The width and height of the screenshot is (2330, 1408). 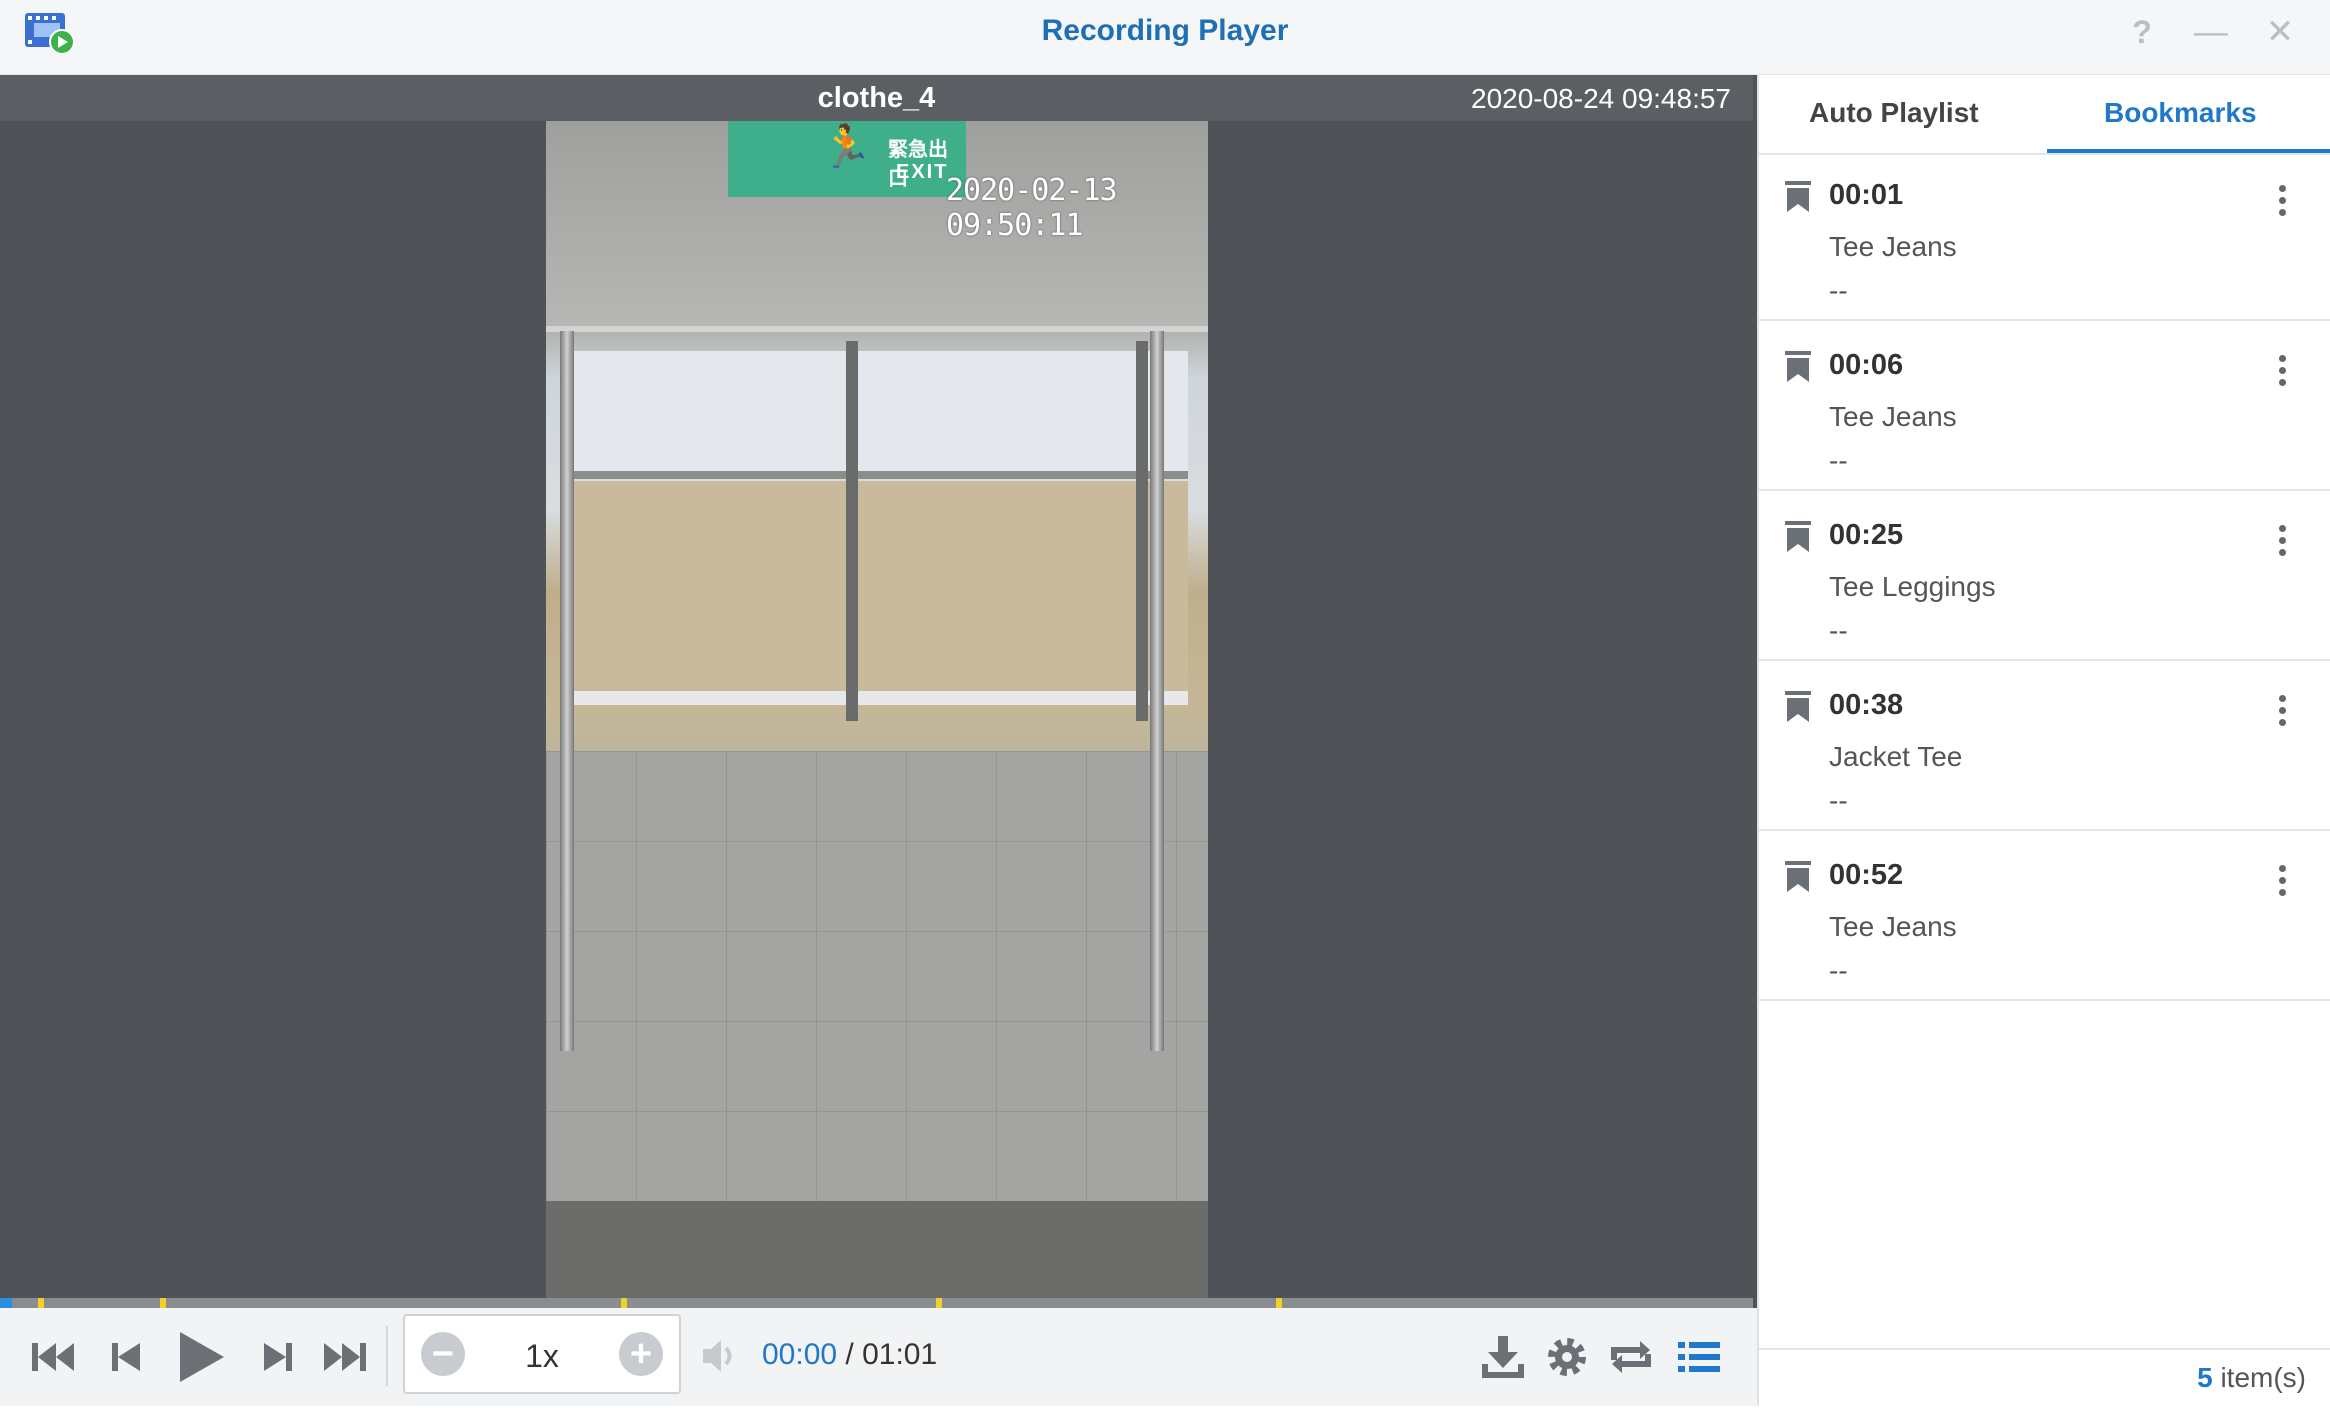 I want to click on time-display: 00:00 / 01:01, so click(x=849, y=1355).